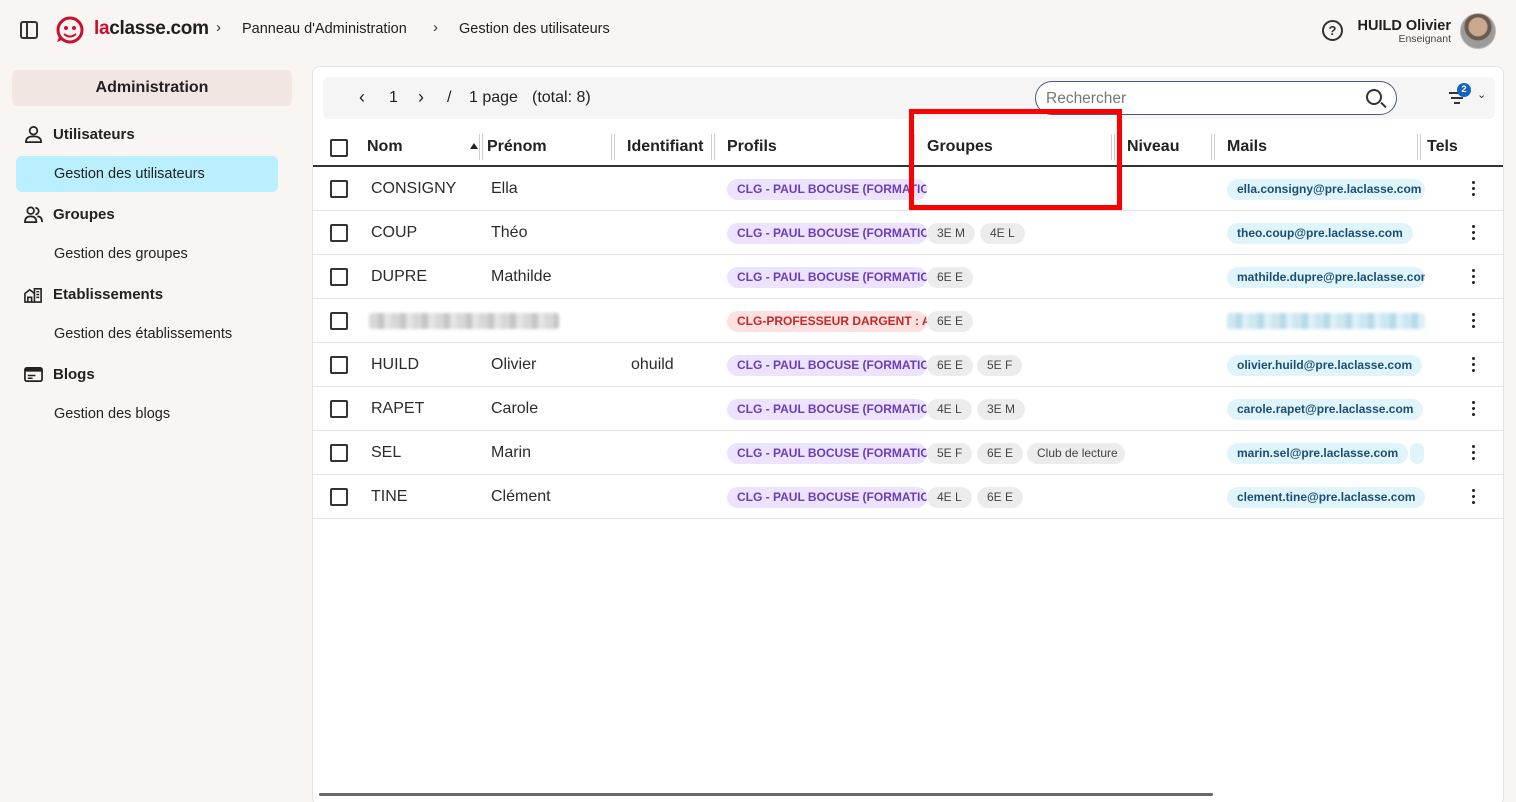 This screenshot has width=1516, height=802. What do you see at coordinates (752, 147) in the screenshot?
I see `column-header-profils: Profils` at bounding box center [752, 147].